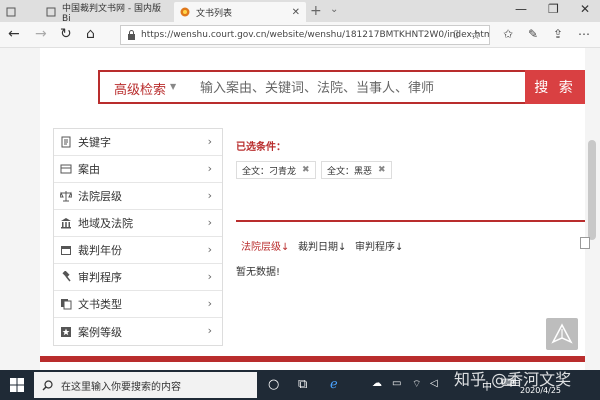 This screenshot has width=600, height=400. I want to click on battery-icon: ▭, so click(396, 383).